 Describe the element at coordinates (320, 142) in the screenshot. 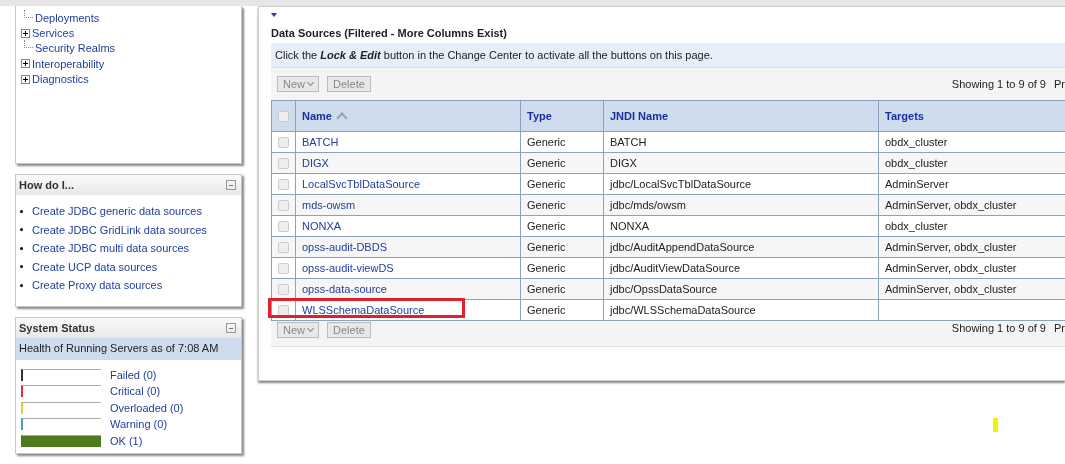

I see `data-source-link: BATCH` at that location.